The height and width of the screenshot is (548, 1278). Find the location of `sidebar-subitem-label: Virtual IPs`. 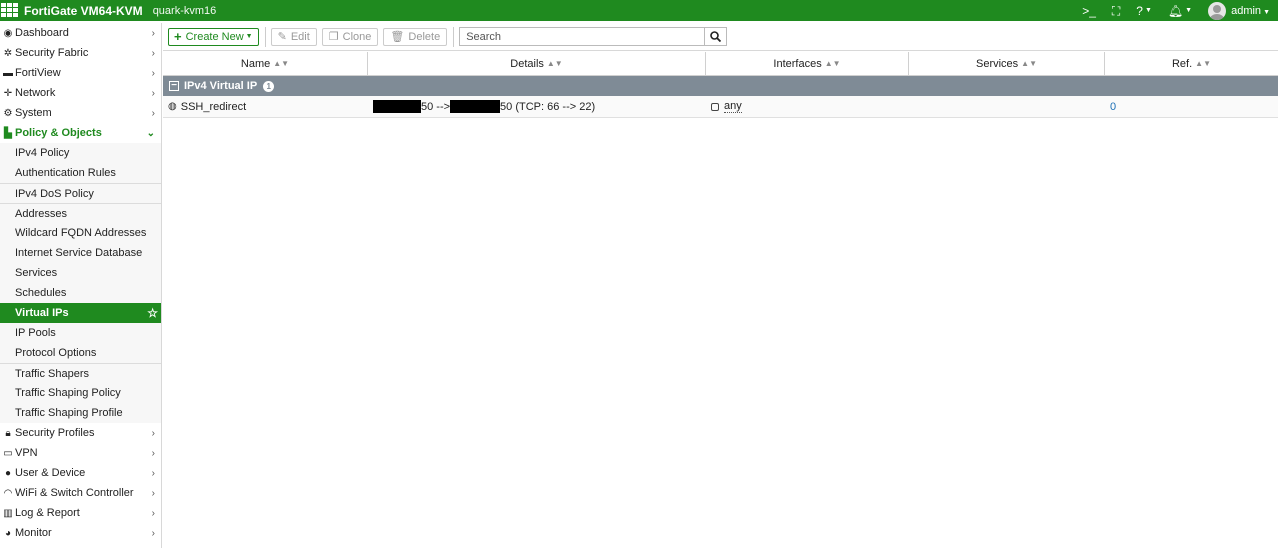

sidebar-subitem-label: Virtual IPs is located at coordinates (42, 313).